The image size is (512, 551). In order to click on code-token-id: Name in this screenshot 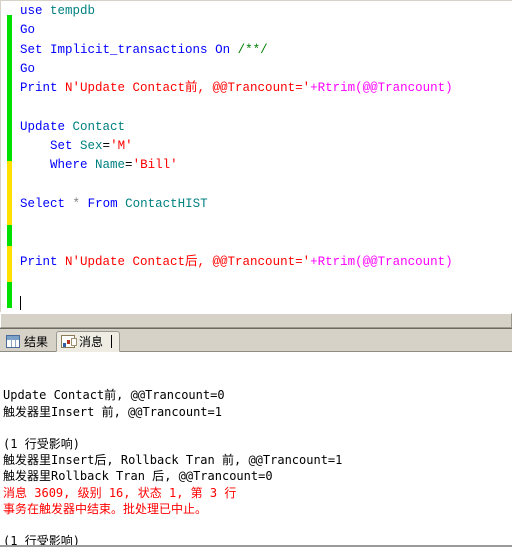, I will do `click(110, 165)`.